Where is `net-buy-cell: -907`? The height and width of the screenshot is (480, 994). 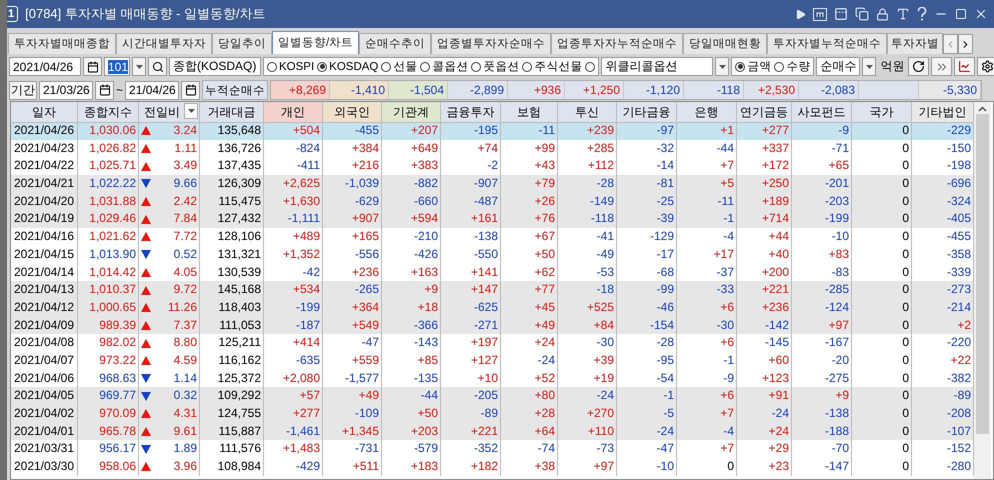 net-buy-cell: -907 is located at coordinates (471, 184).